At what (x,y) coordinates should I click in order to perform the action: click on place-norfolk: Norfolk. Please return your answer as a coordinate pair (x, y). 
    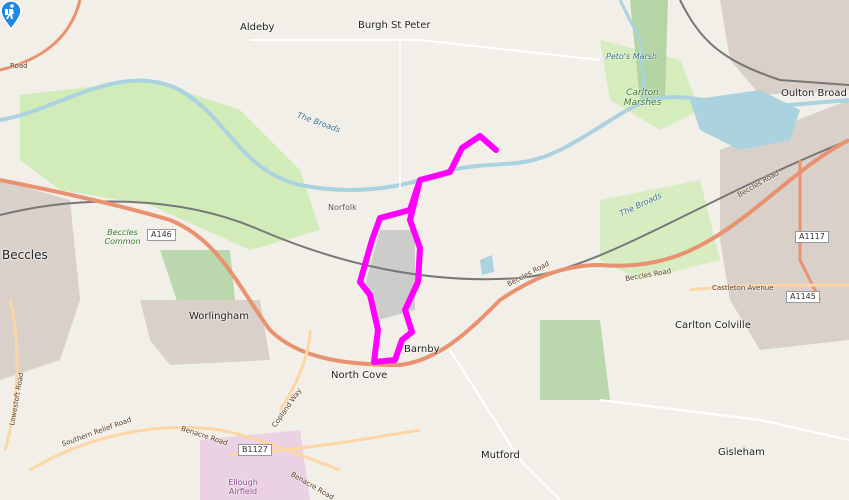
    Looking at the image, I should click on (342, 207).